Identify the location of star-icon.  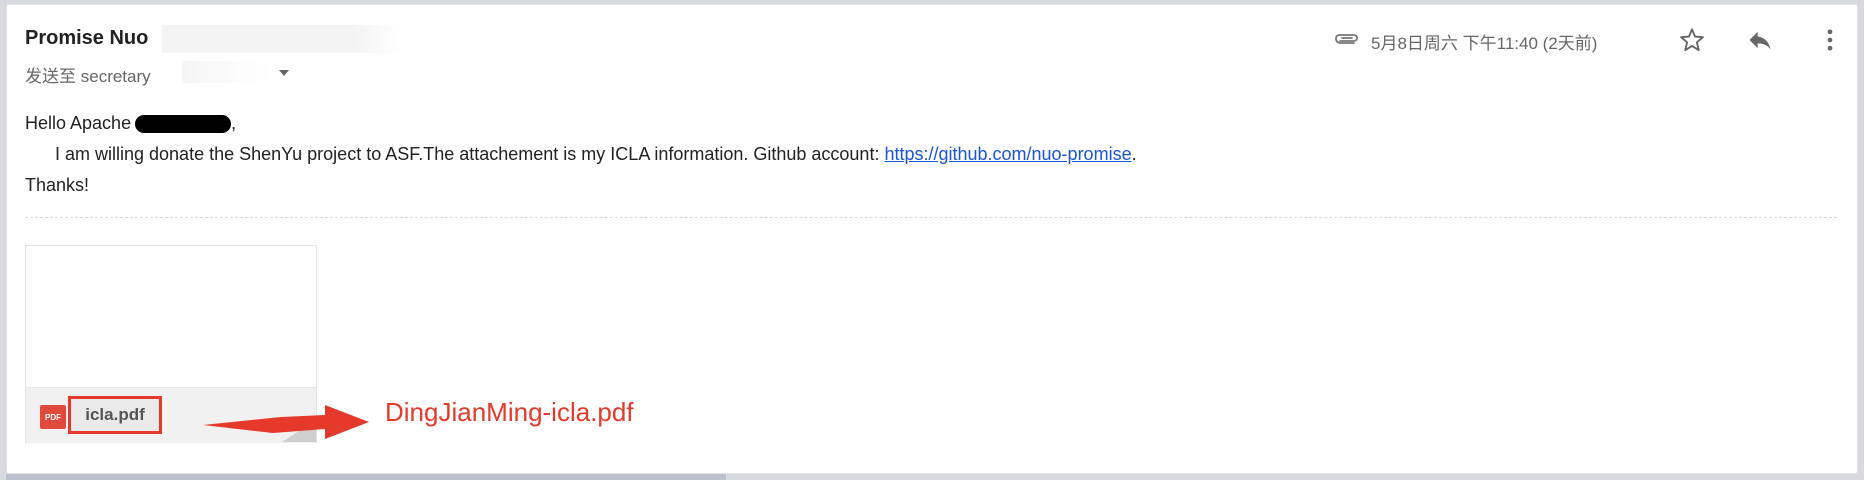
(1692, 40).